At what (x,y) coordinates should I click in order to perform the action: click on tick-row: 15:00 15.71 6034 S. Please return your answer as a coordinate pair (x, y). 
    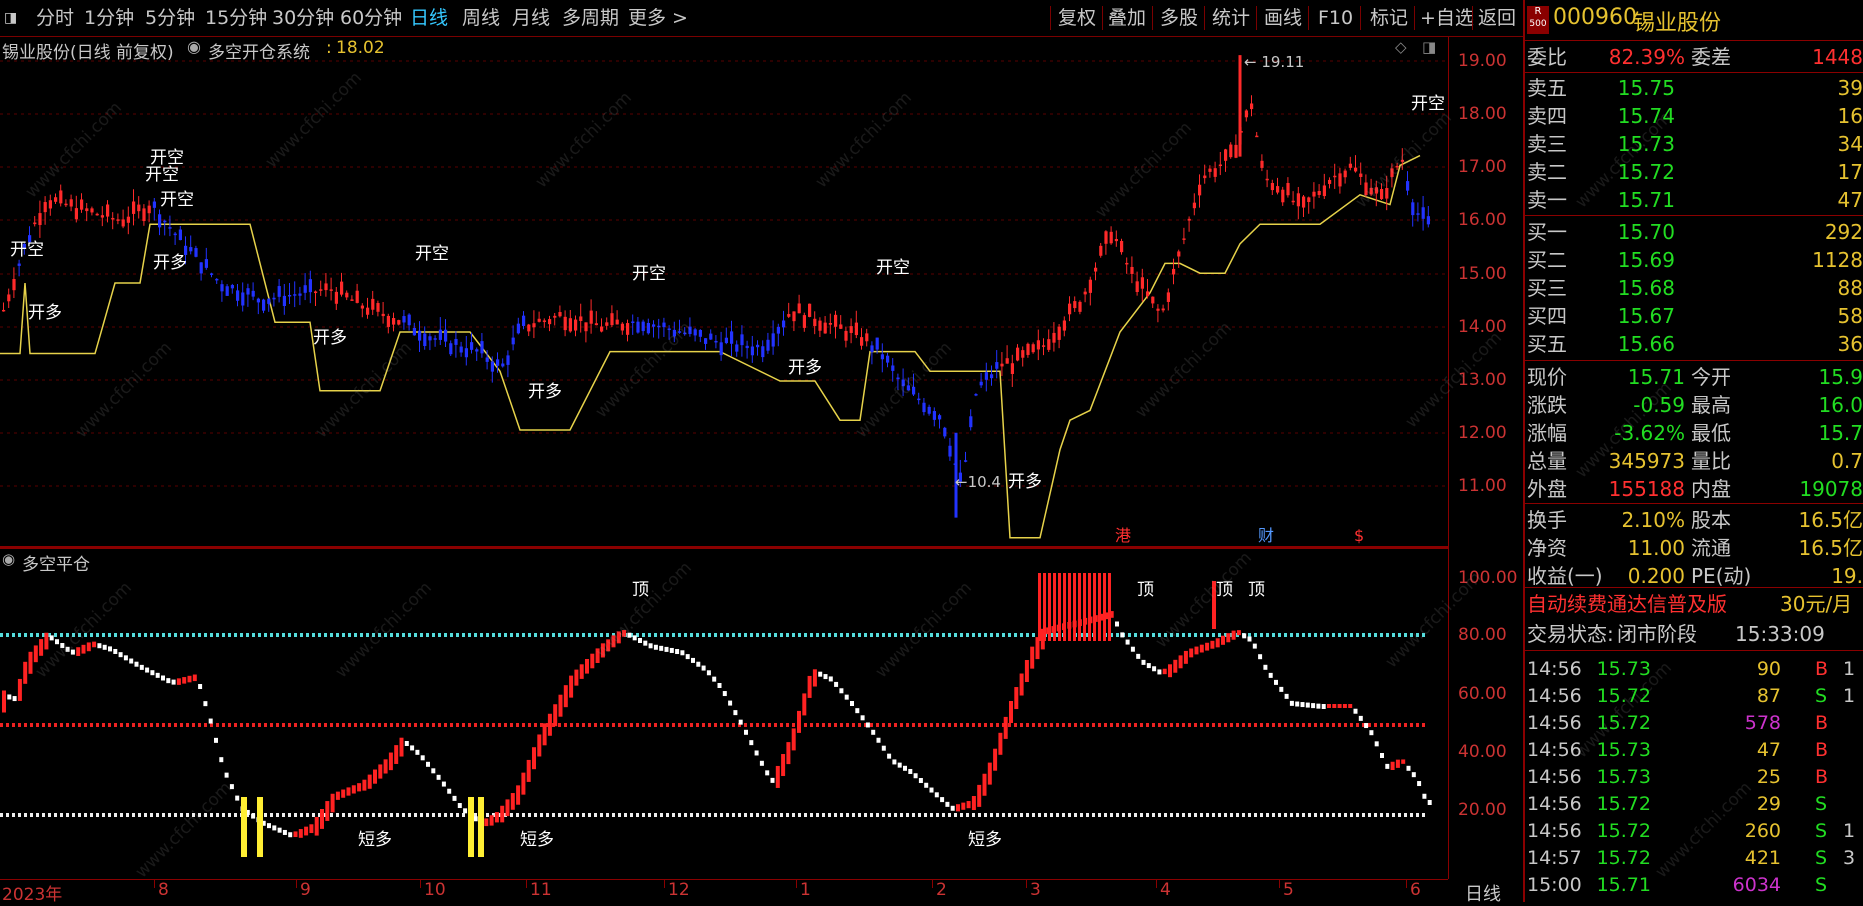
    Looking at the image, I should click on (1692, 885).